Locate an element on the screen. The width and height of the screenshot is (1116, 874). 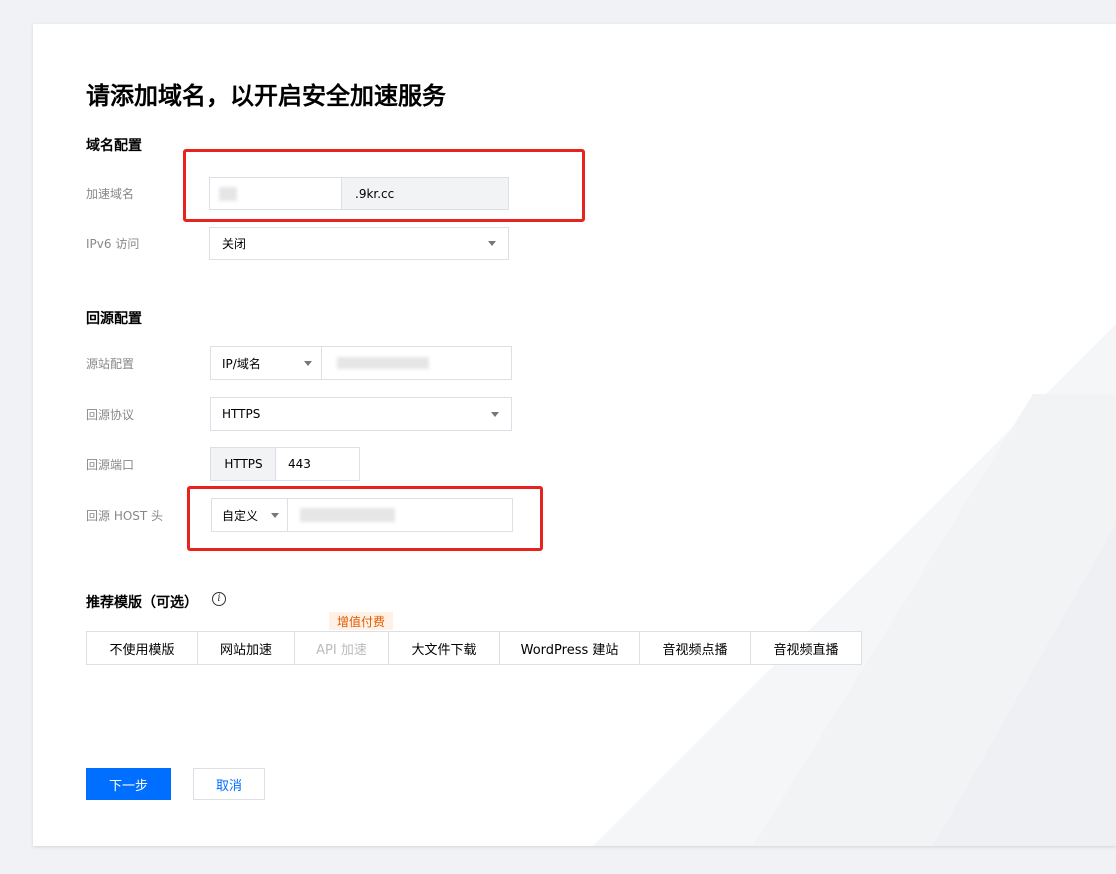
ipv6-label: IPv6 访问 is located at coordinates (113, 244).